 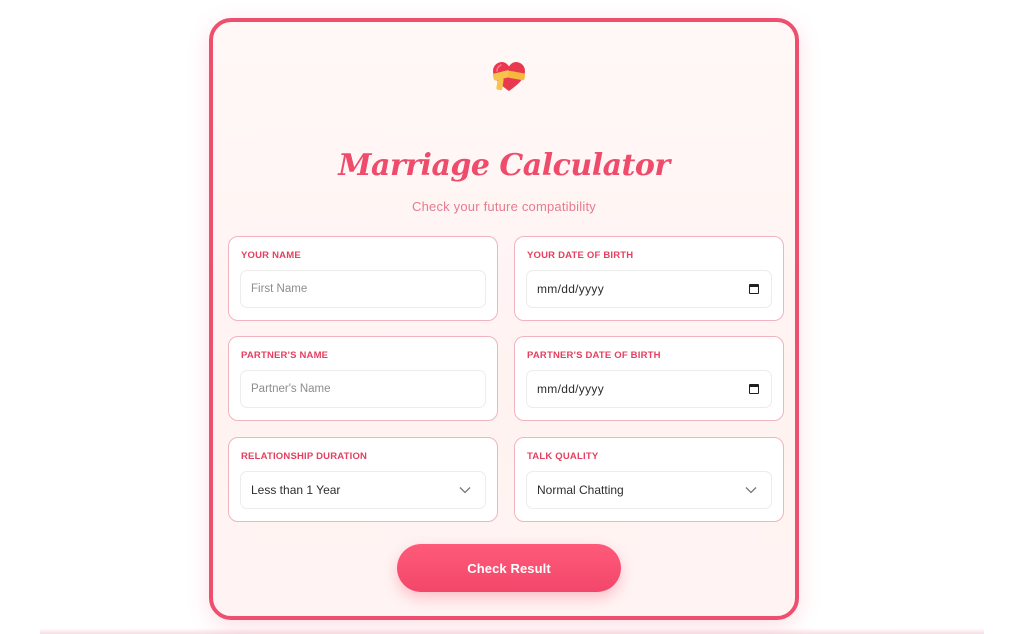 I want to click on relationship-duration-value: Less than 1 Year, so click(x=296, y=490).